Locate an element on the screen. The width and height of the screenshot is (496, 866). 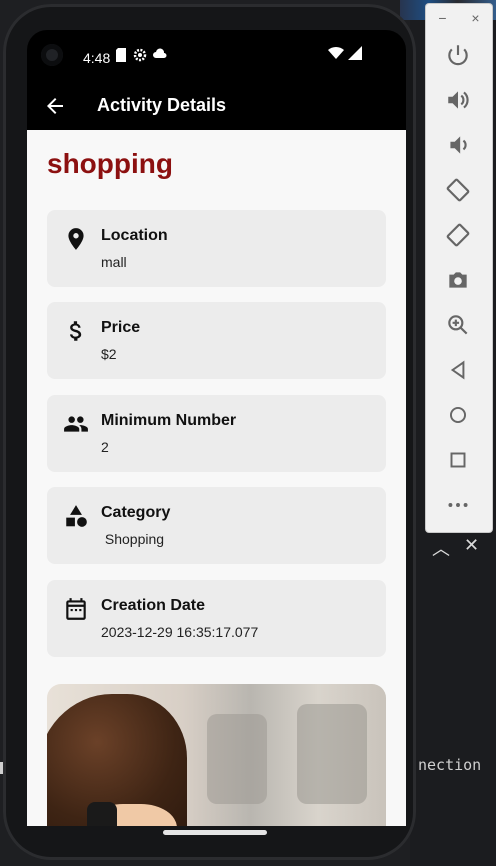
detail-value: Shopping is located at coordinates (133, 539).